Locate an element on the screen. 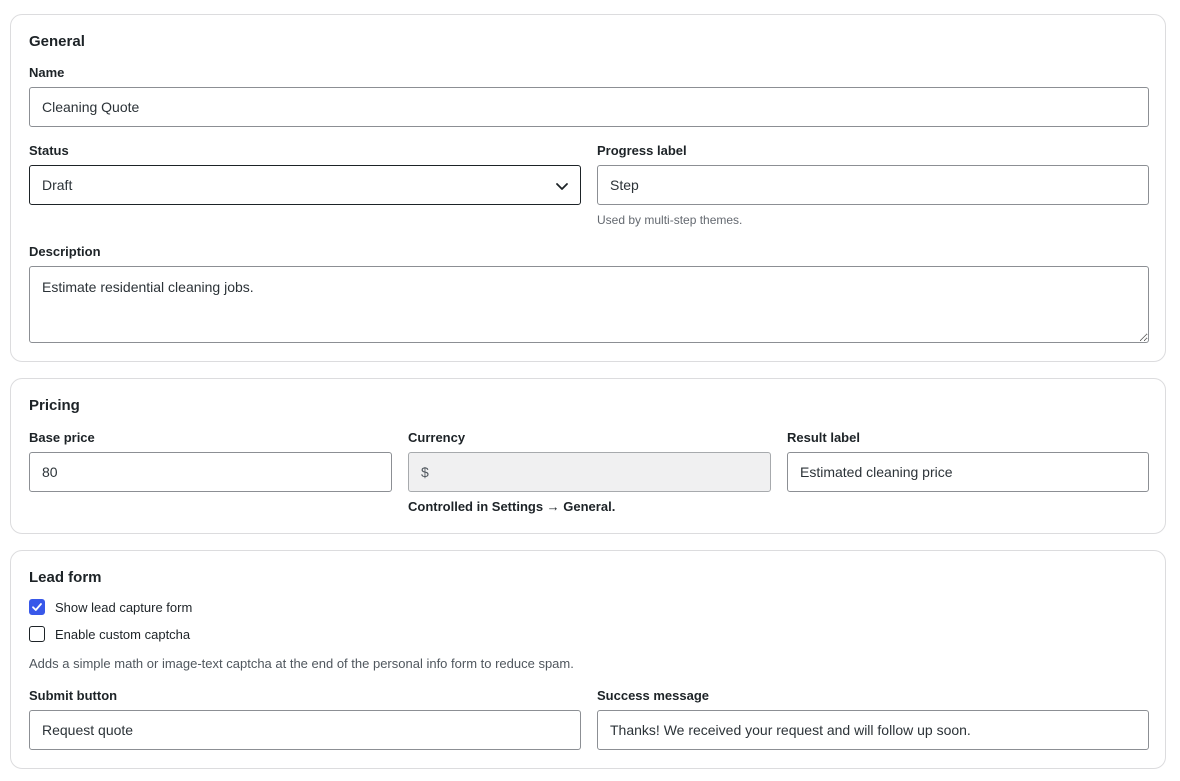 This screenshot has height=781, width=1180. currency-label: Currency is located at coordinates (437, 437).